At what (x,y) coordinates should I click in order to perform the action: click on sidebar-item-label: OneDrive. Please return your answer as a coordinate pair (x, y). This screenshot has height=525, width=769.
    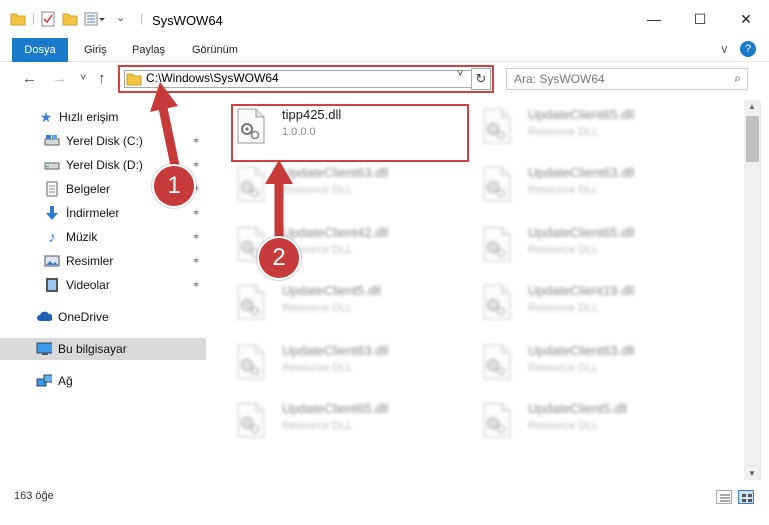
    Looking at the image, I should click on (83, 317).